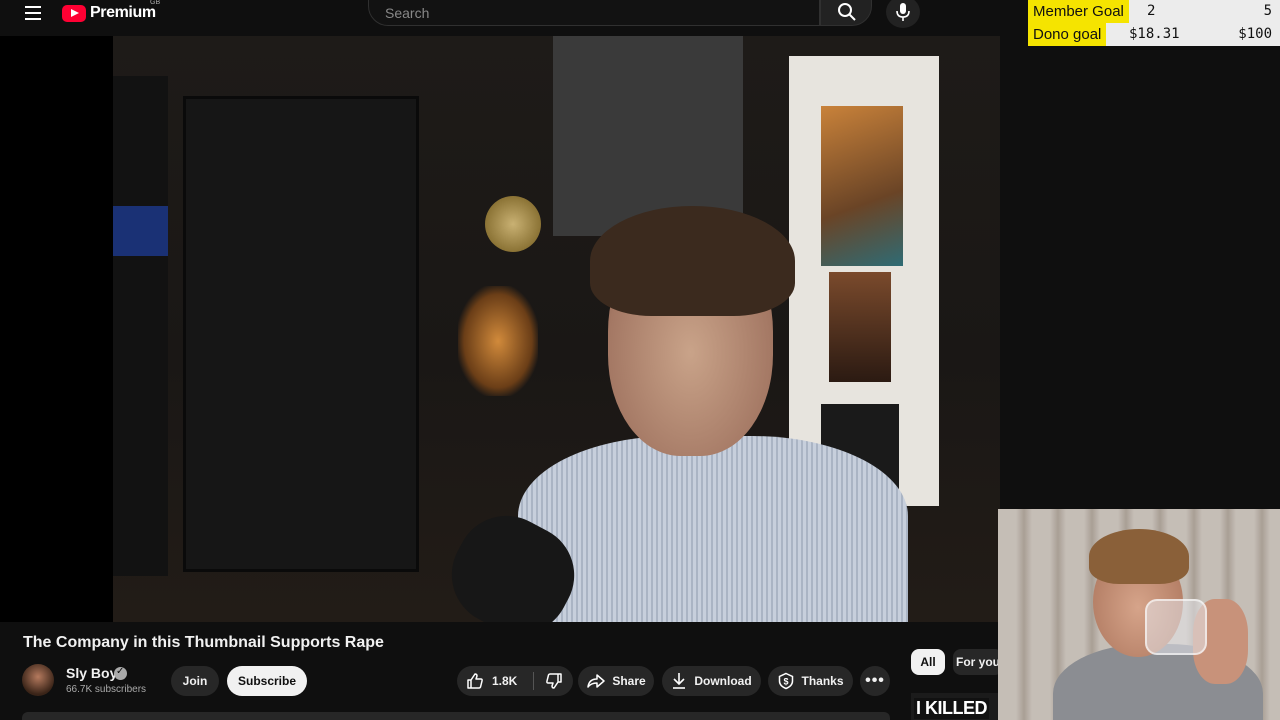 The image size is (1280, 720). I want to click on subscriber-count: 66.7K subscribers, so click(106, 689).